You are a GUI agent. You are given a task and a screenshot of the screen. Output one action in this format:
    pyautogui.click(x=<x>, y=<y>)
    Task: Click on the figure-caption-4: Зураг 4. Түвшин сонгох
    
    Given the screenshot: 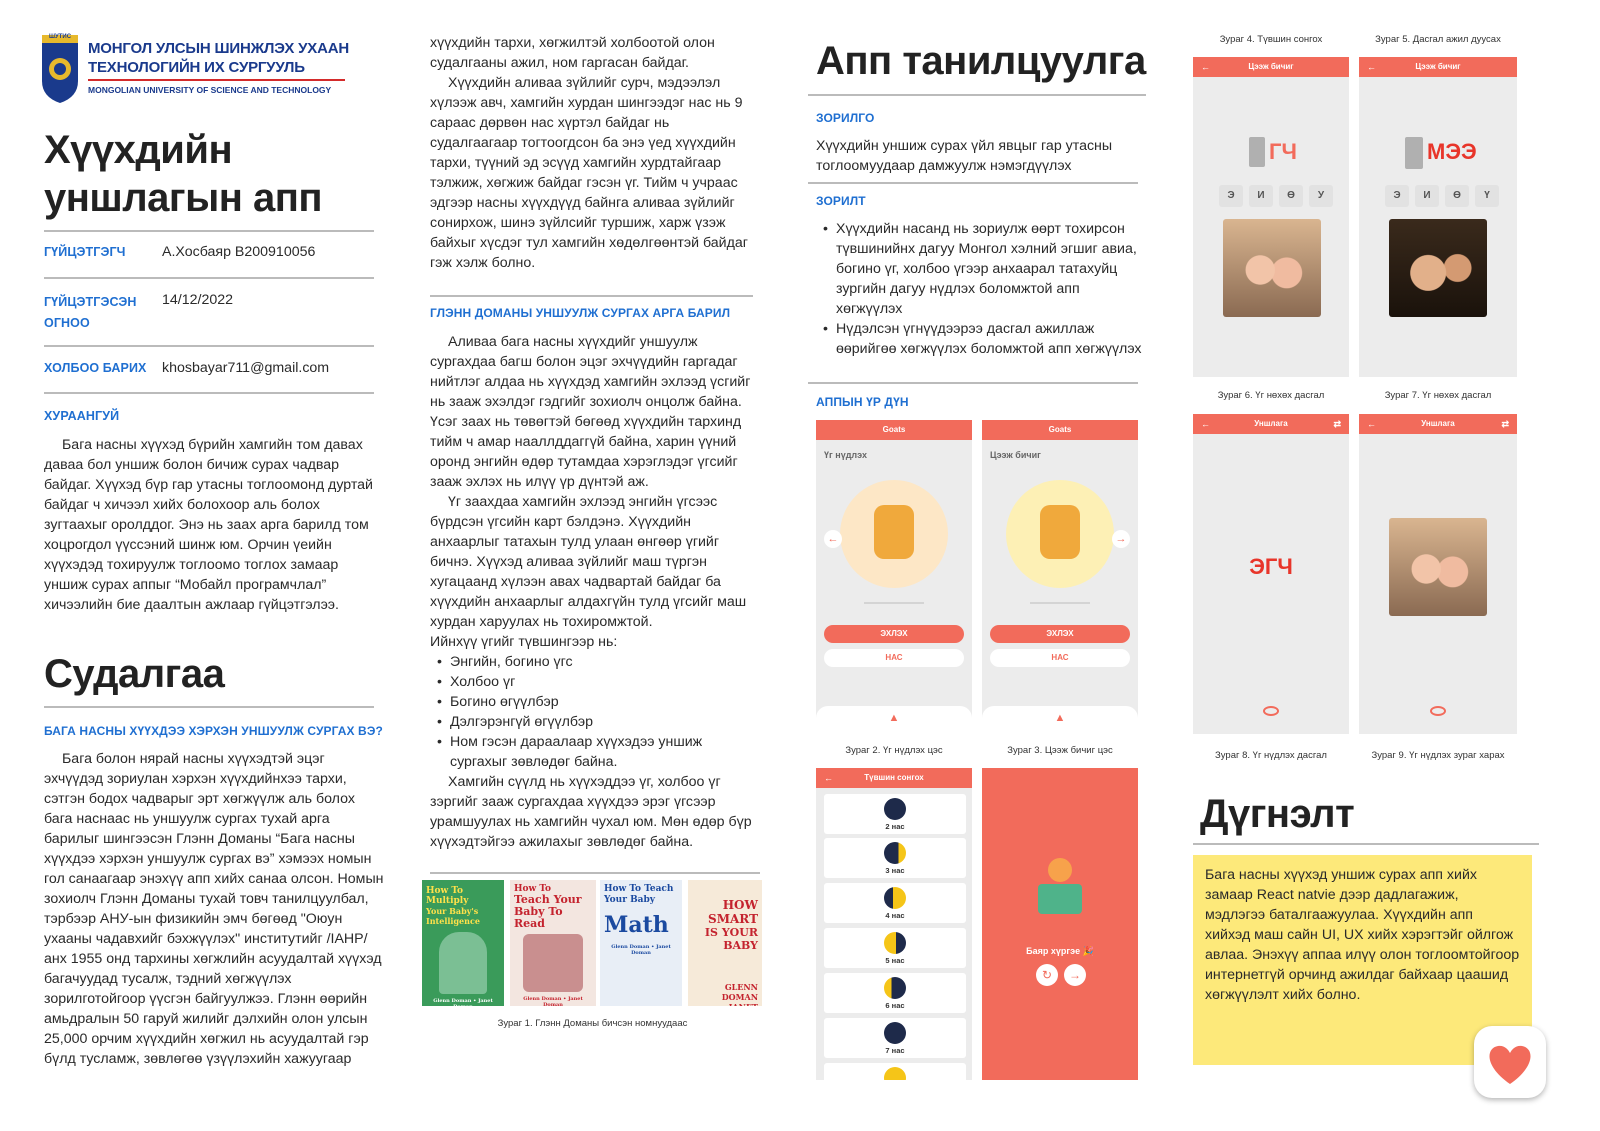 What is the action you would take?
    pyautogui.click(x=1271, y=39)
    